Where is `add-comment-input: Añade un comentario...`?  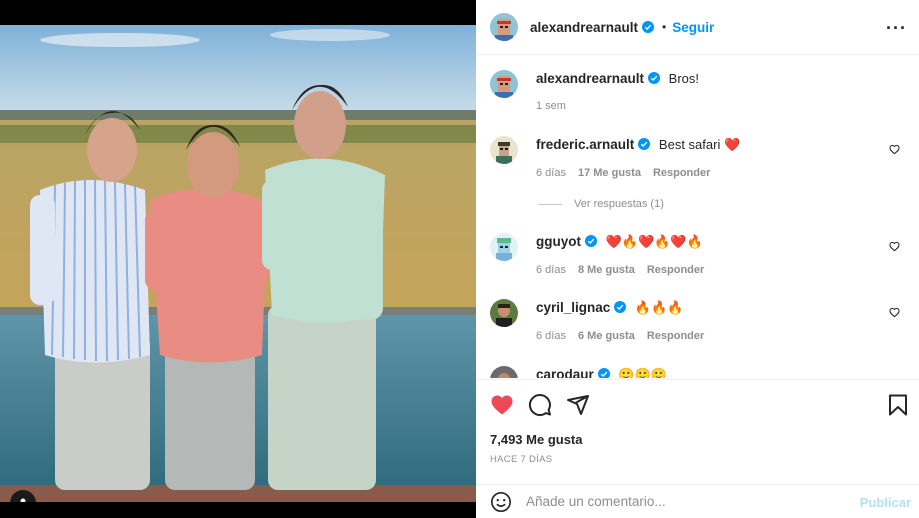 add-comment-input: Añade un comentario... is located at coordinates (596, 501).